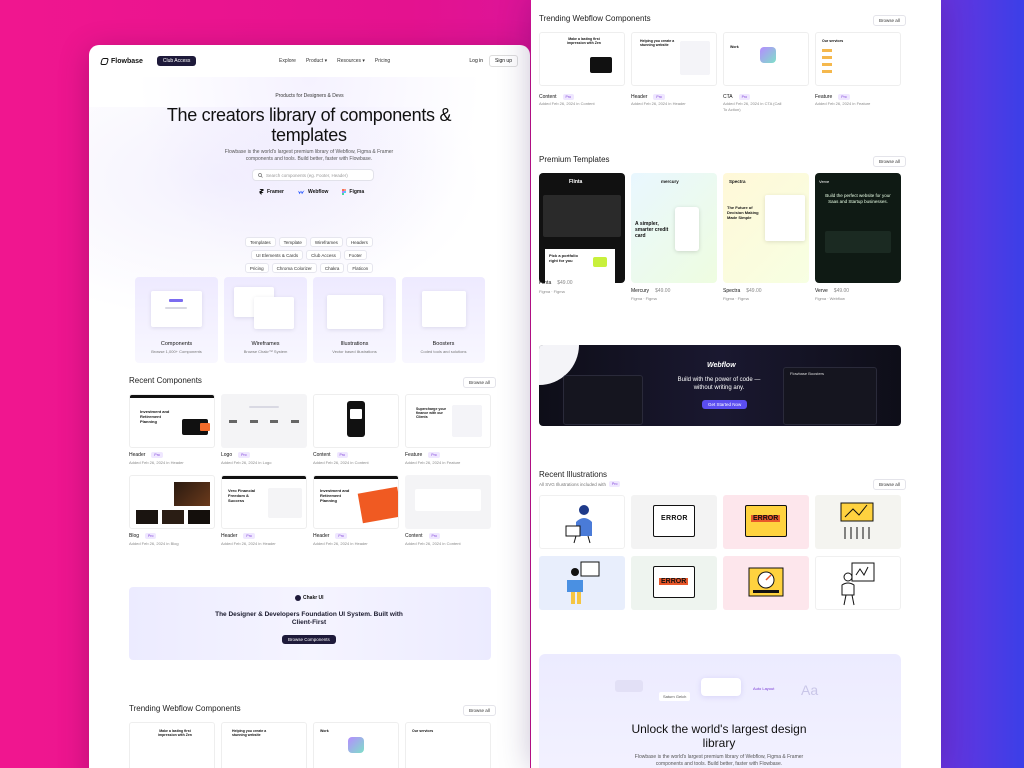  What do you see at coordinates (316, 61) in the screenshot?
I see `nav-link-product: Product ▾` at bounding box center [316, 61].